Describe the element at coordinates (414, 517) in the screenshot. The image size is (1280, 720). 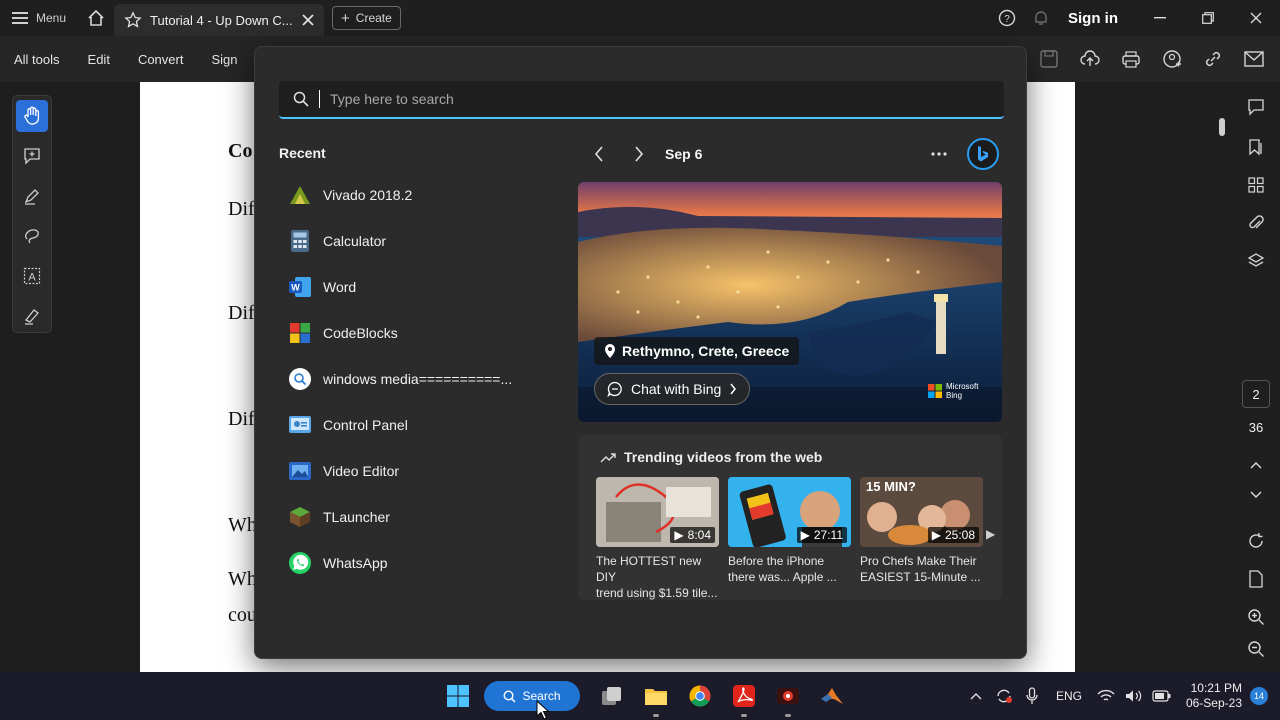
I see `recent-item-tlauncher: TLauncher` at that location.